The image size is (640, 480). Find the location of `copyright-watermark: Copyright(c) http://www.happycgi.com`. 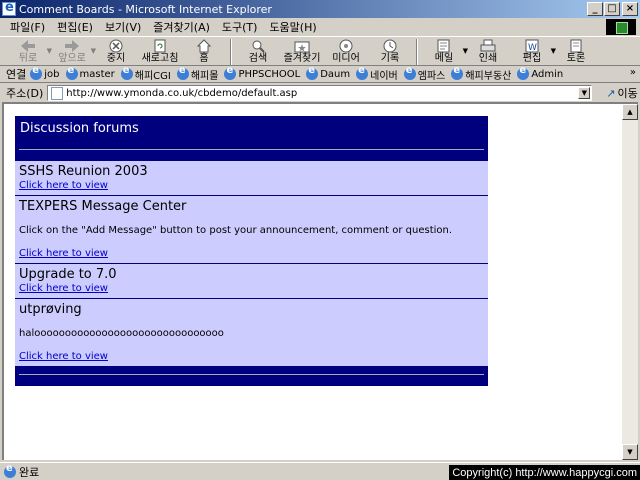

copyright-watermark: Copyright(c) http://www.happycgi.com is located at coordinates (544, 472).